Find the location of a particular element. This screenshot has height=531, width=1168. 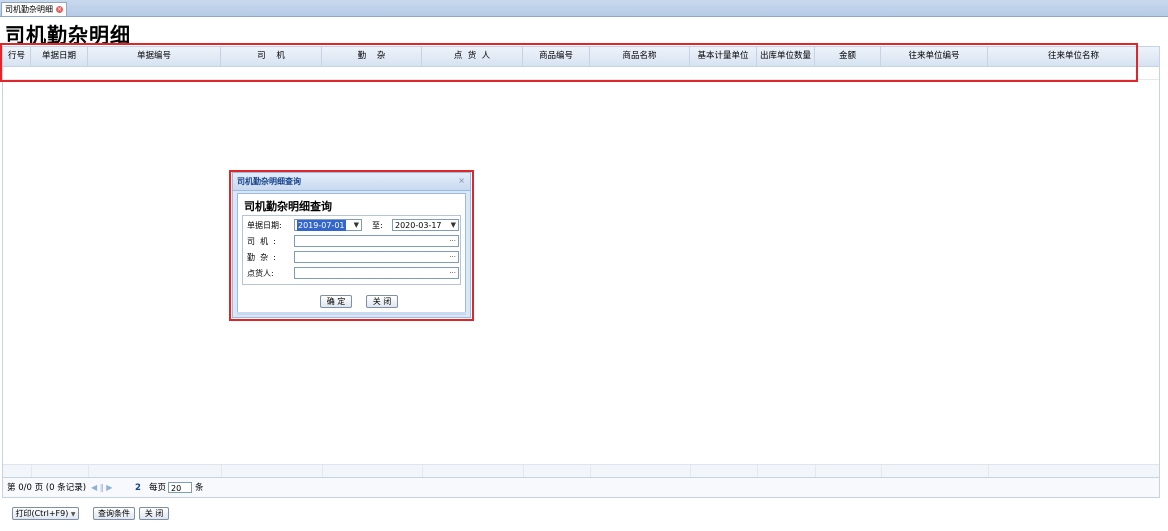

per-page-input: 20 is located at coordinates (180, 487).